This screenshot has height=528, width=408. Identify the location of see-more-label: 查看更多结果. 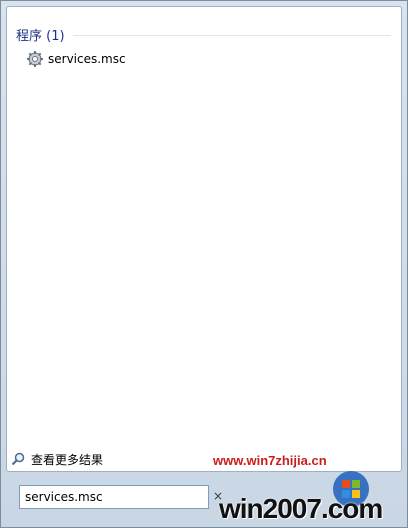
(67, 459).